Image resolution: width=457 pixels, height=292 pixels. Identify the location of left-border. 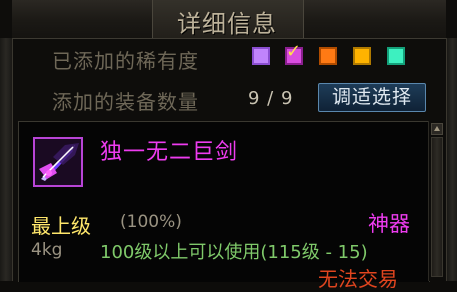
(6, 159).